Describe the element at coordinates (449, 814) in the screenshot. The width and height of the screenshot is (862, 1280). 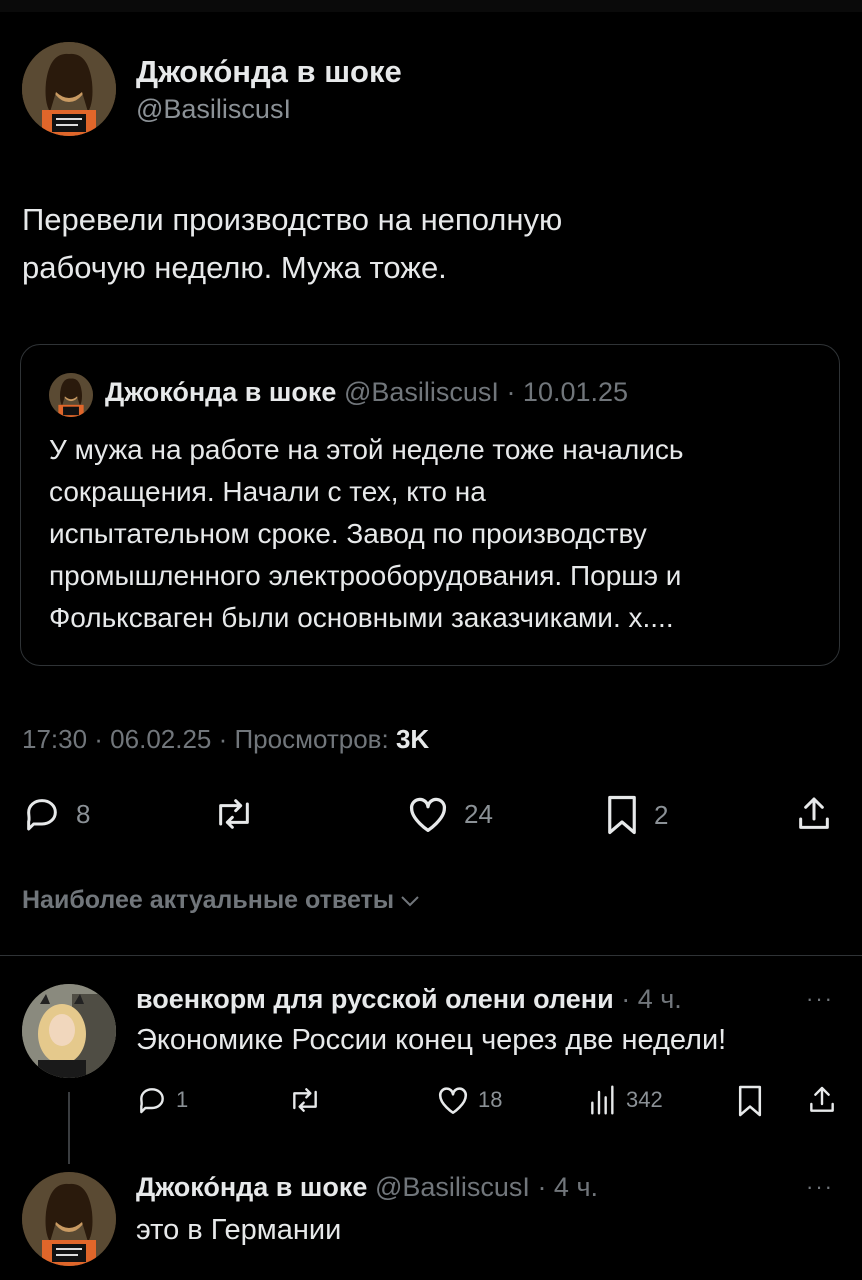
I see `like-button: 24` at that location.